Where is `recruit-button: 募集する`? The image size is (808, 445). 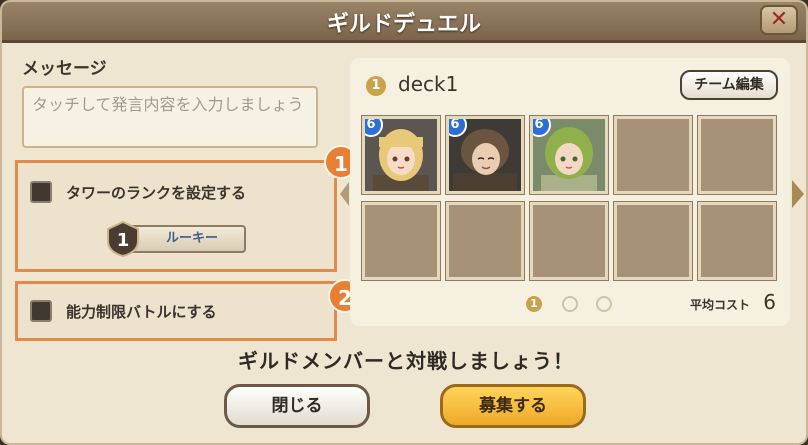 recruit-button: 募集する is located at coordinates (513, 406).